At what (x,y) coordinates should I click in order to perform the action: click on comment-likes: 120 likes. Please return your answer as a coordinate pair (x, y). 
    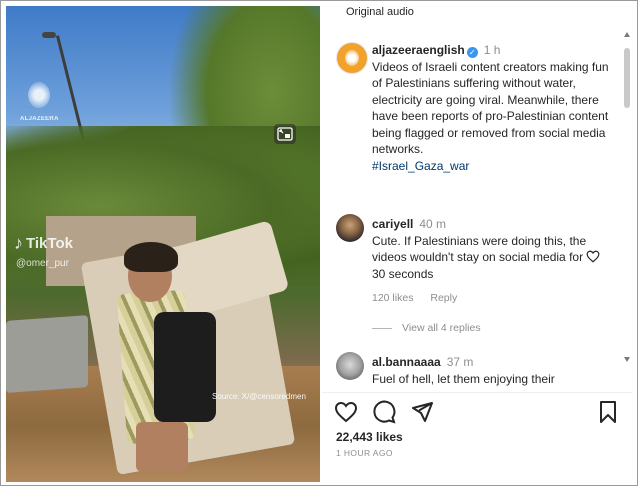
    Looking at the image, I should click on (392, 298).